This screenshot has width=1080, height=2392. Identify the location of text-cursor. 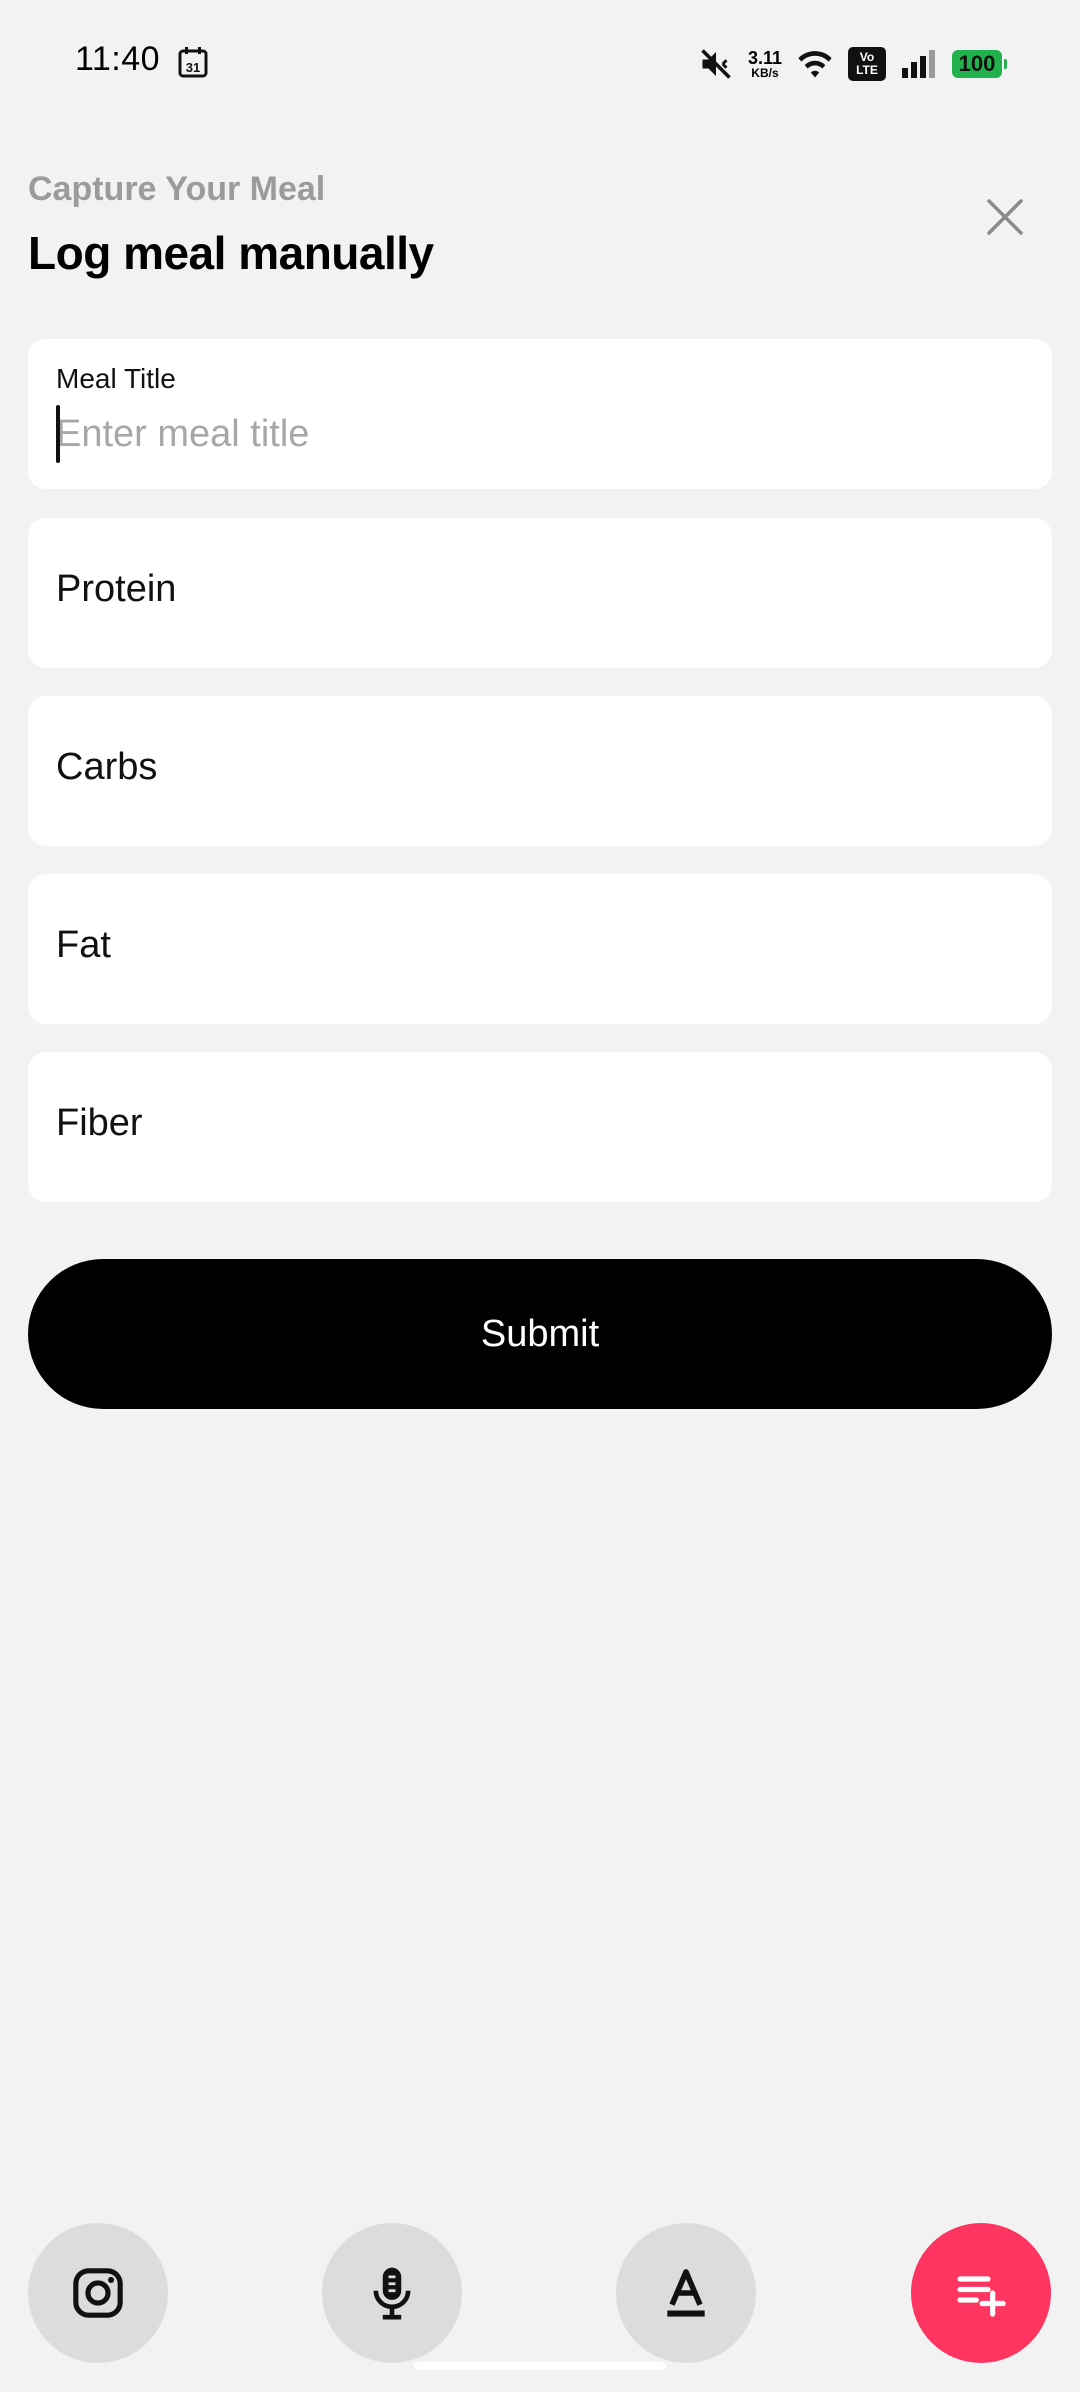
(58, 434).